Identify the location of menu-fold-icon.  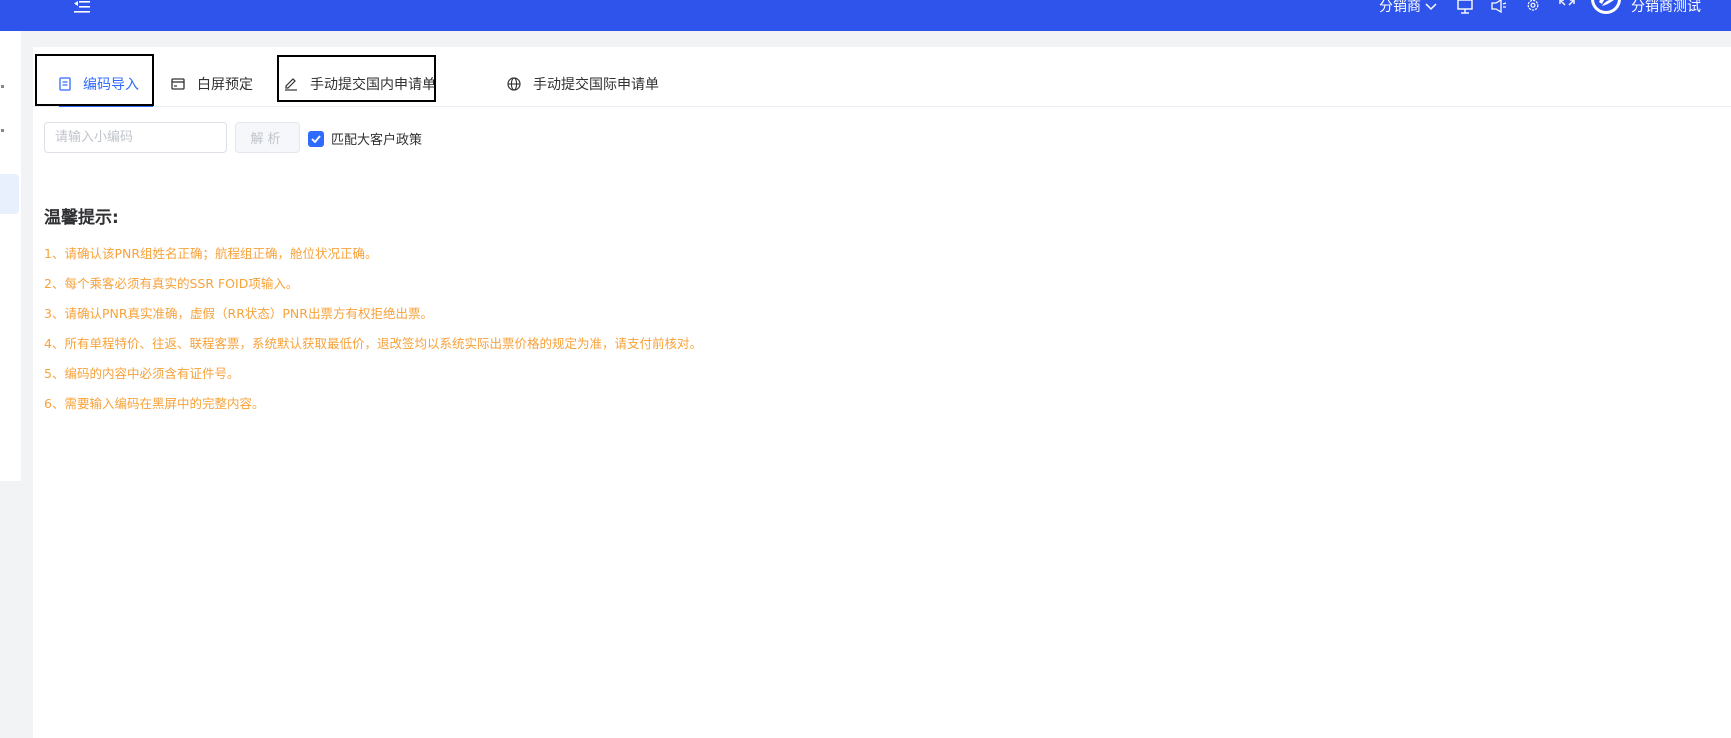
(84, 8).